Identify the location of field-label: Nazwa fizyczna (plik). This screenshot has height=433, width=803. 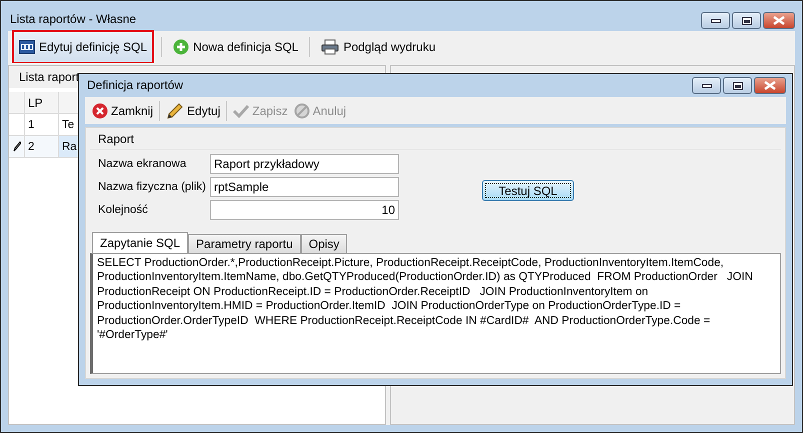
(152, 187).